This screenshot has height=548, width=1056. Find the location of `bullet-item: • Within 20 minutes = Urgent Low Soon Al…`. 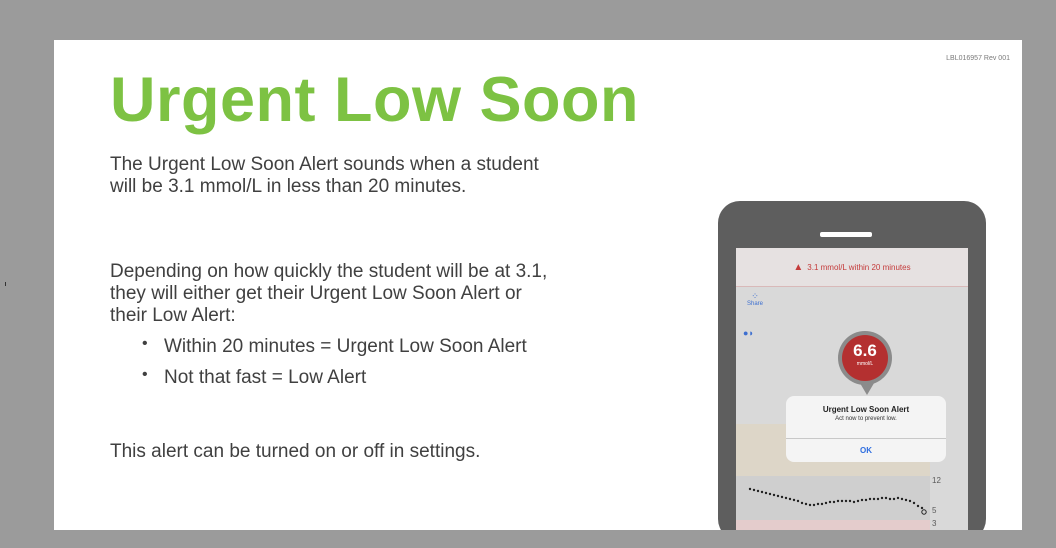

bullet-item: • Within 20 minutes = Urgent Low Soon Al… is located at coordinates (352, 346).